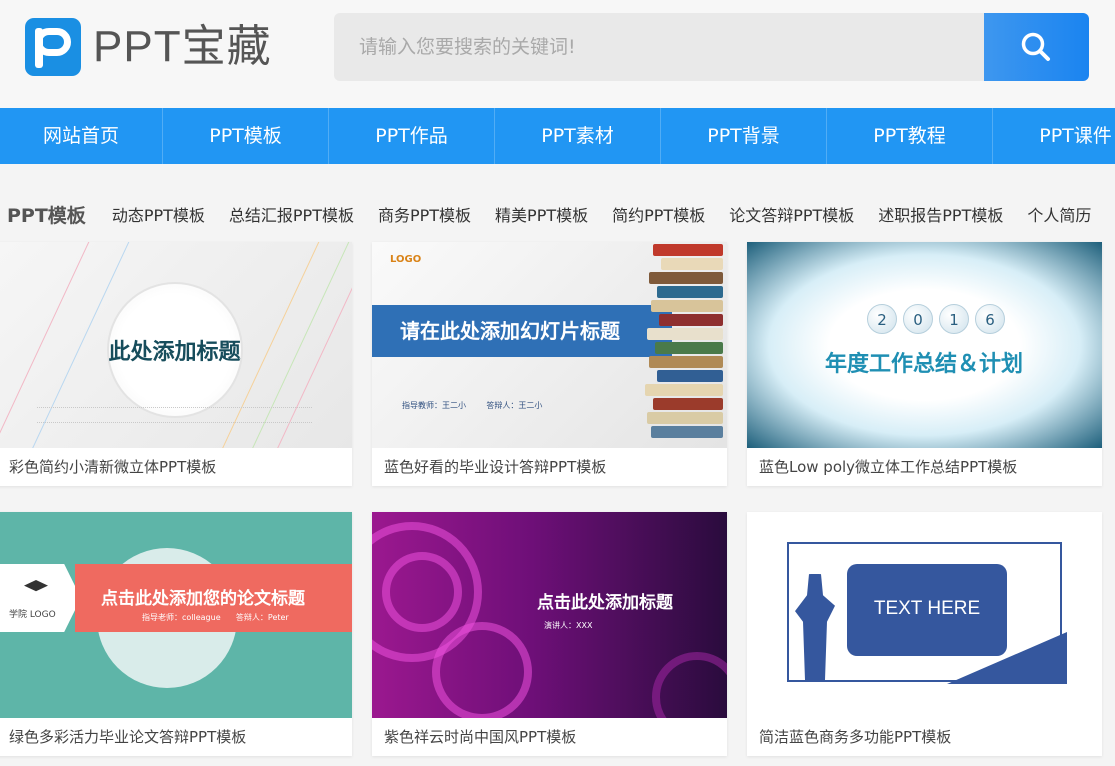 This screenshot has width=1115, height=766. What do you see at coordinates (549, 615) in the screenshot?
I see `template-thumbnail: 点击此处添加标题 演讲人：XXX` at bounding box center [549, 615].